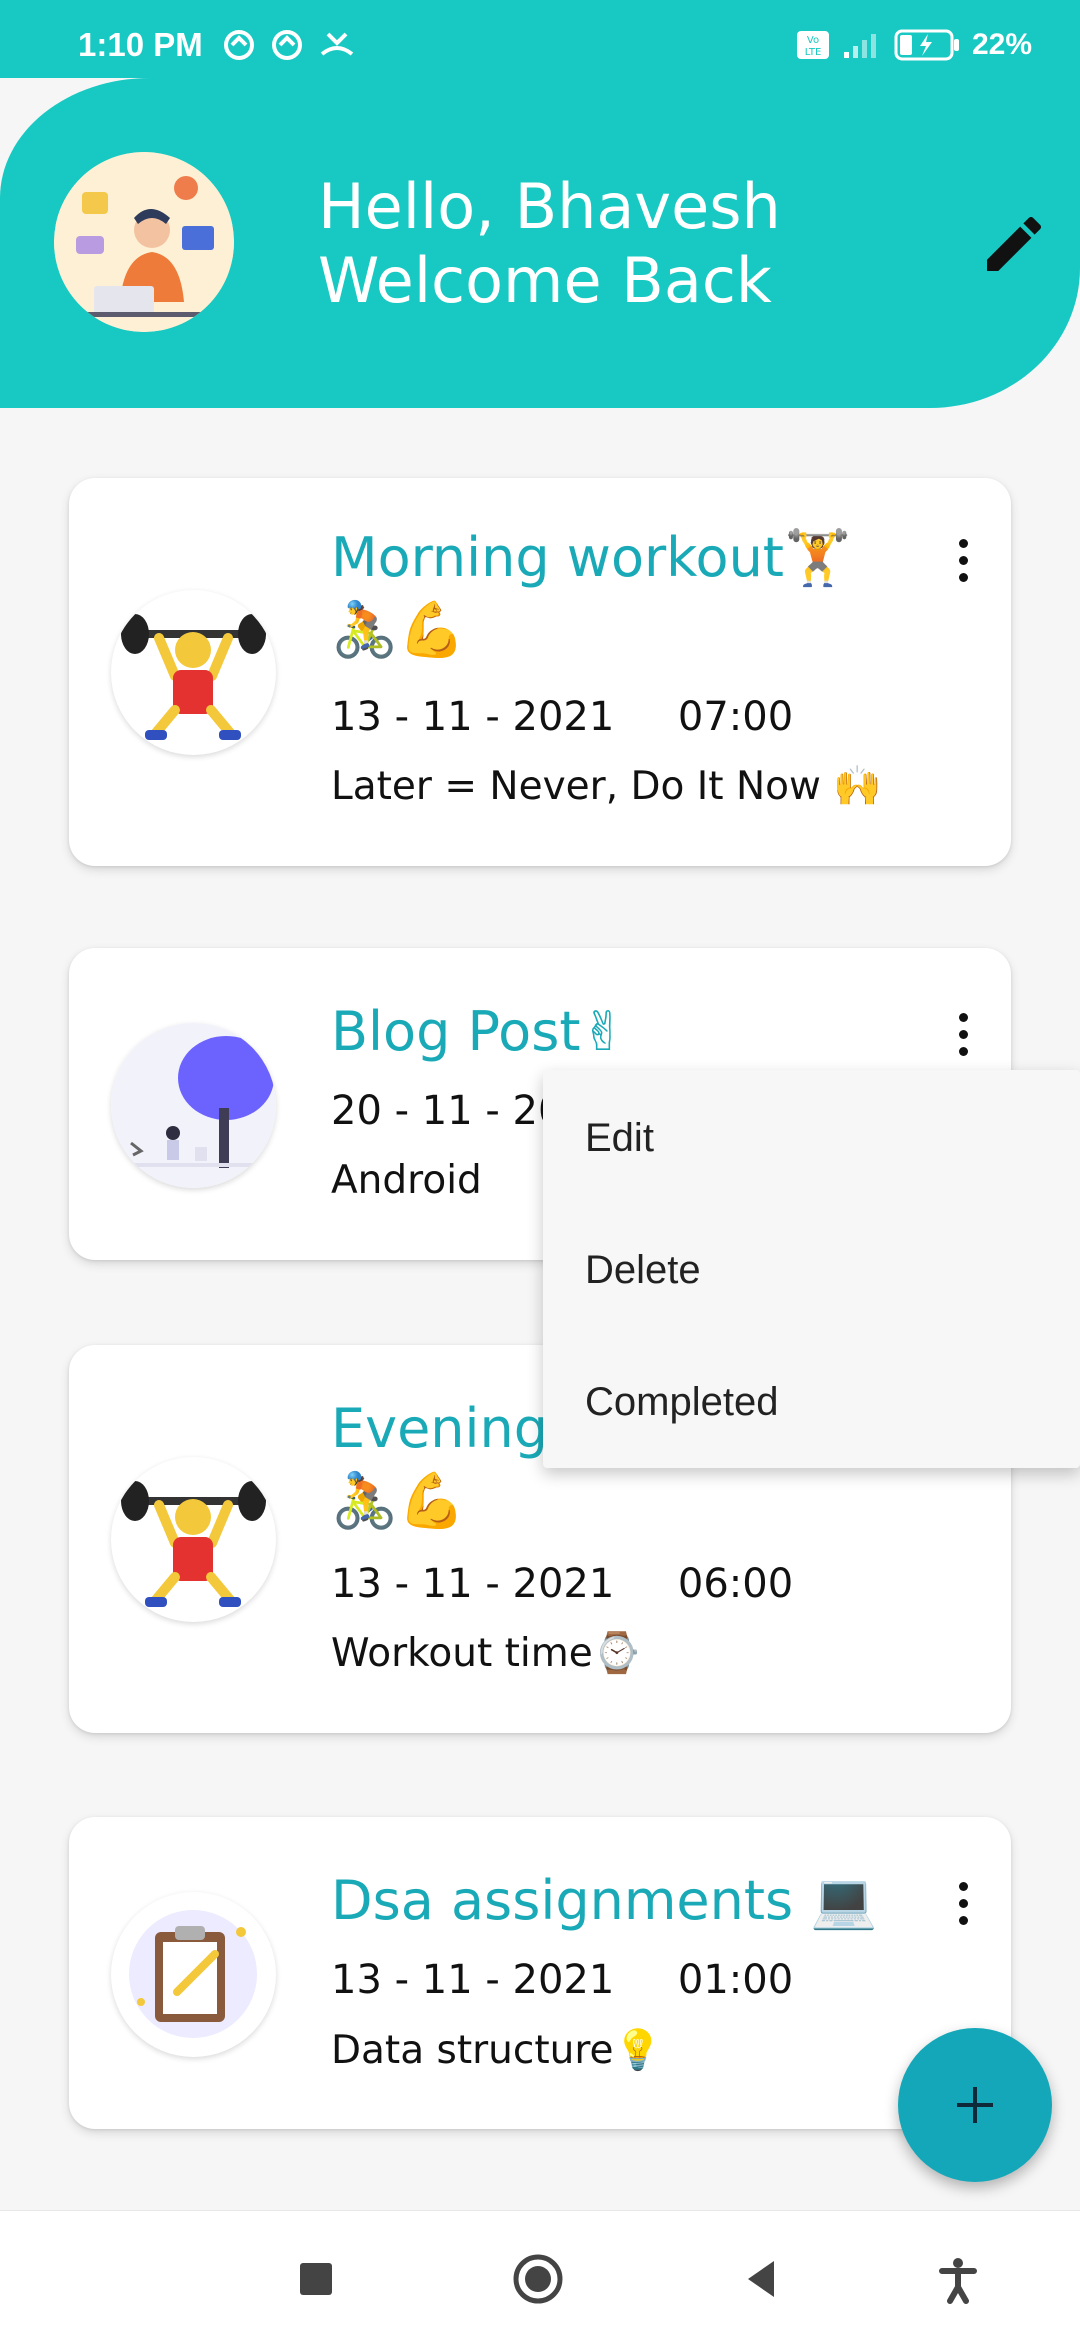 The image size is (1080, 2340). Describe the element at coordinates (735, 1980) in the screenshot. I see `task-time: 01:00` at that location.